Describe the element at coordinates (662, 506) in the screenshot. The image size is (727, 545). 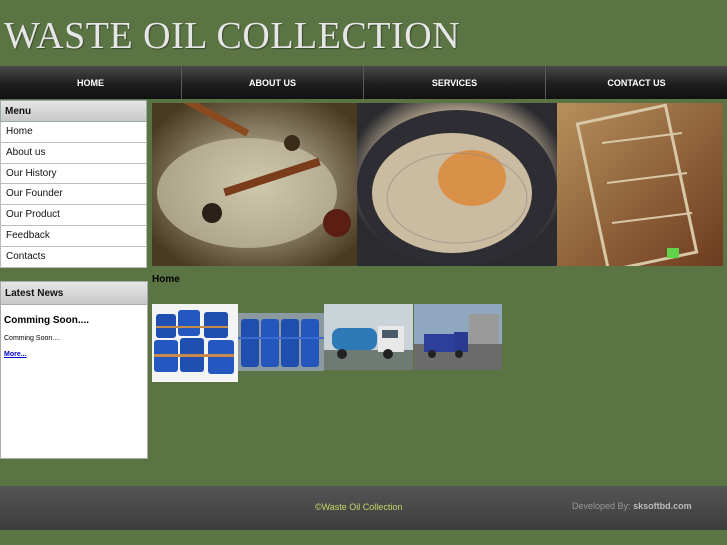
I see `developer-name: sksoftbd.com` at that location.